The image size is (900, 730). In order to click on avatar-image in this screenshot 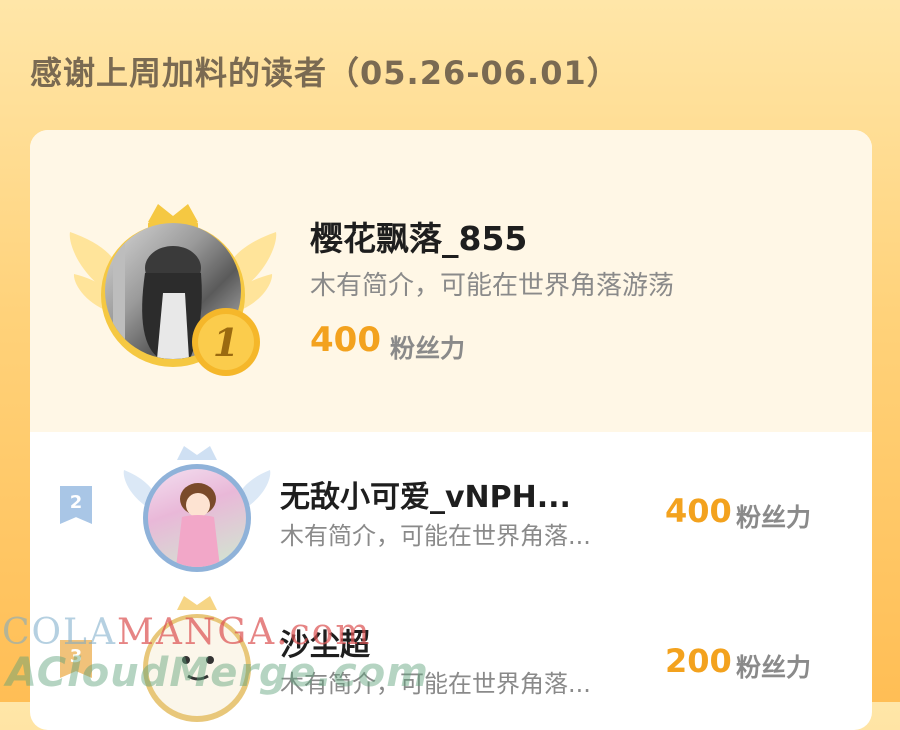, I will do `click(198, 525)`.